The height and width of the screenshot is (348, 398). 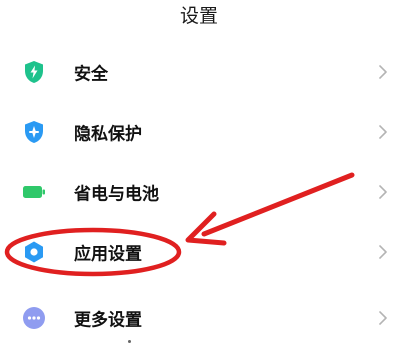 What do you see at coordinates (91, 74) in the screenshot?
I see `settings-item-label: 安全` at bounding box center [91, 74].